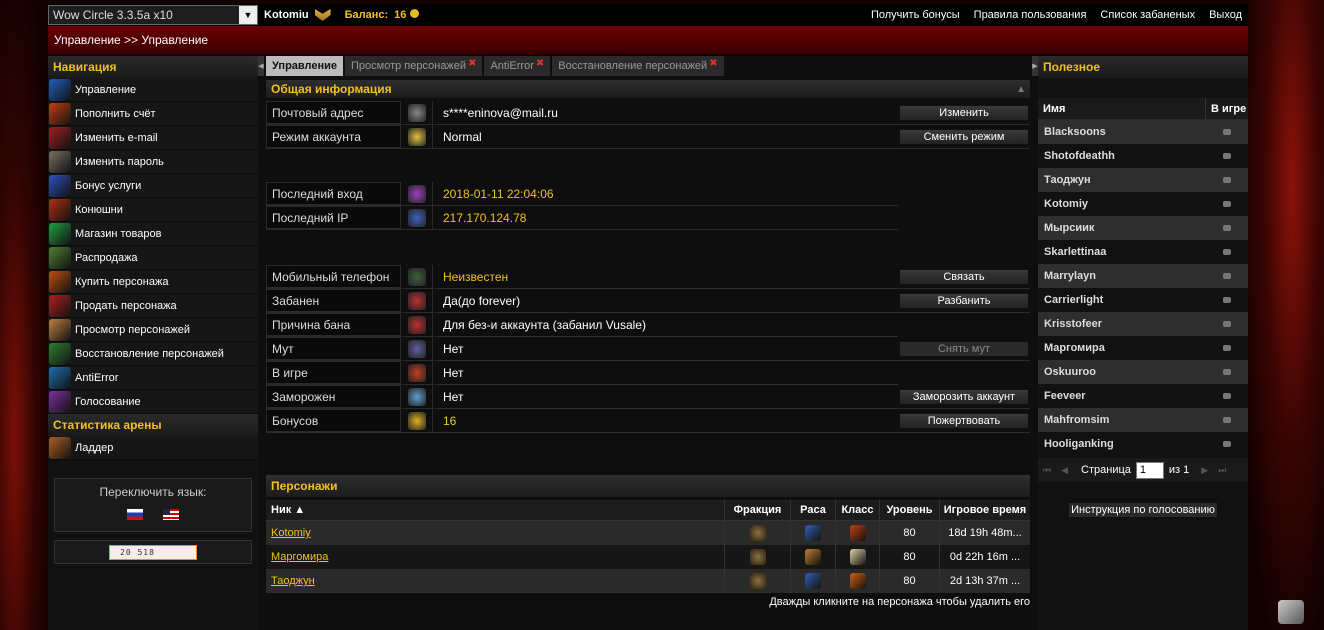 Image resolution: width=1324 pixels, height=630 pixels. What do you see at coordinates (495, 510) in the screenshot?
I see `column-header: Ник ▲` at bounding box center [495, 510].